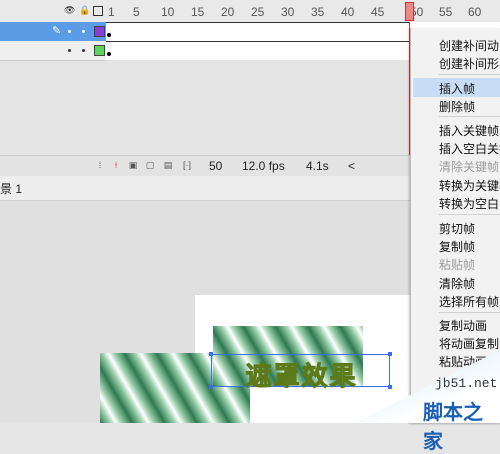 The height and width of the screenshot is (454, 500). What do you see at coordinates (317, 166) in the screenshot?
I see `elapsed-time: 4.1s` at bounding box center [317, 166].